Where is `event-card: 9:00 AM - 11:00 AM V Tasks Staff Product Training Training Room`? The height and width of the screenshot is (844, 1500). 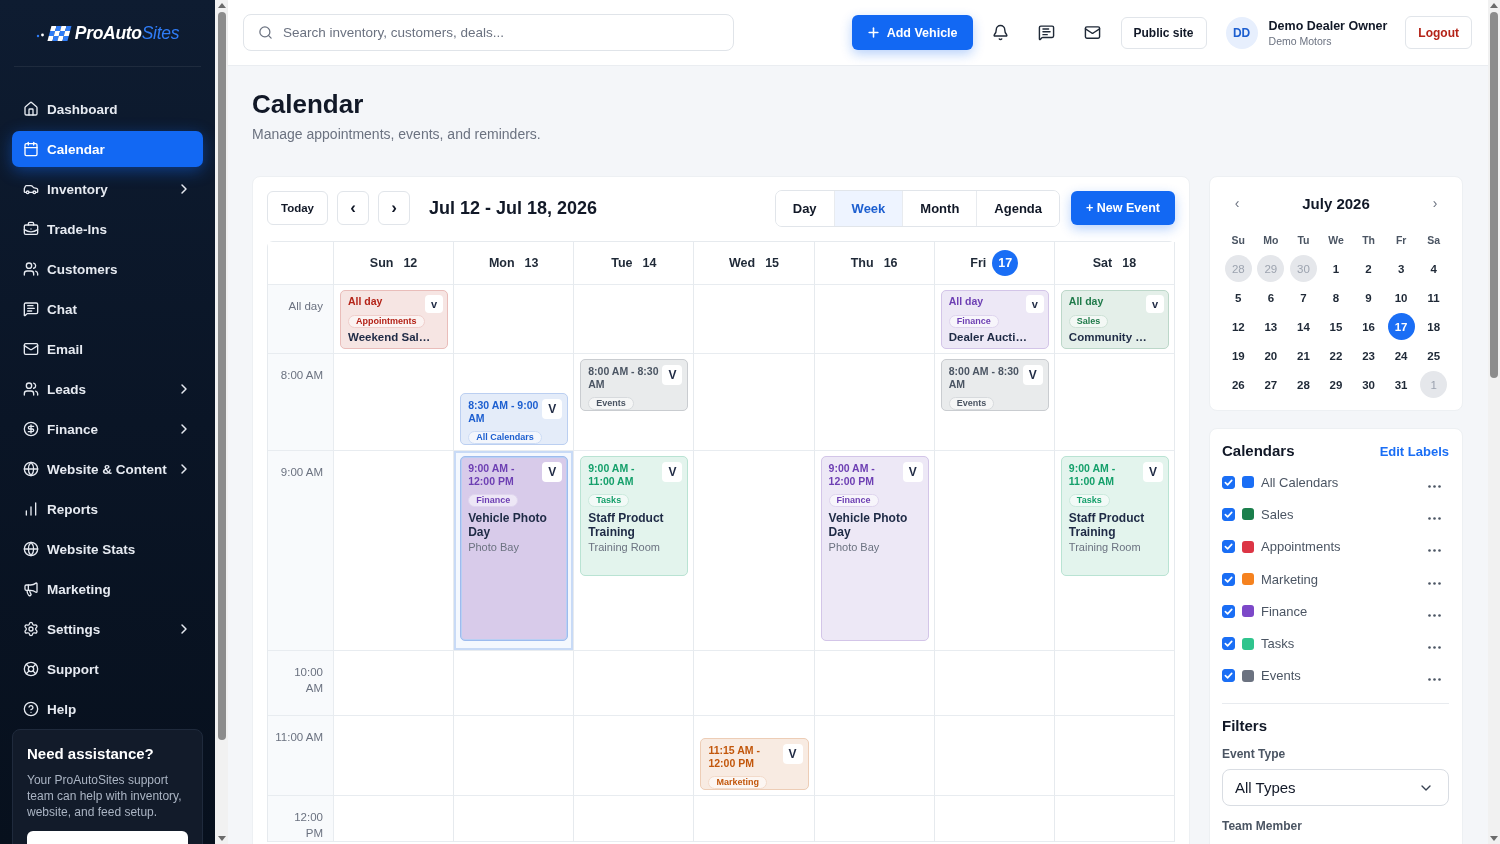
event-card: 9:00 AM - 11:00 AM V Tasks Staff Product Training Training Room is located at coordinates (1114, 516).